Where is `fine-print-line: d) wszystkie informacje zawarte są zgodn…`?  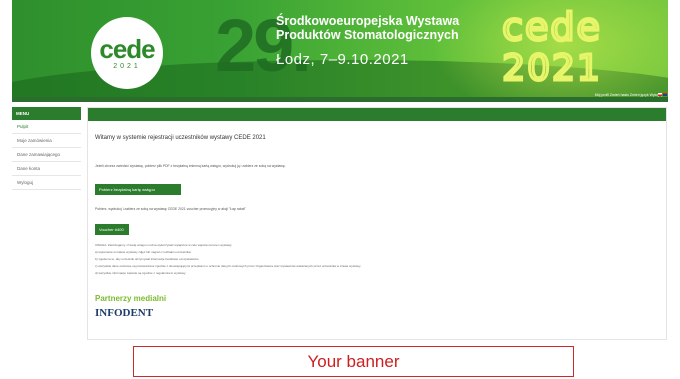
fine-print-line: d) wszystkie informacje zawarte są zgodn… is located at coordinates (140, 273).